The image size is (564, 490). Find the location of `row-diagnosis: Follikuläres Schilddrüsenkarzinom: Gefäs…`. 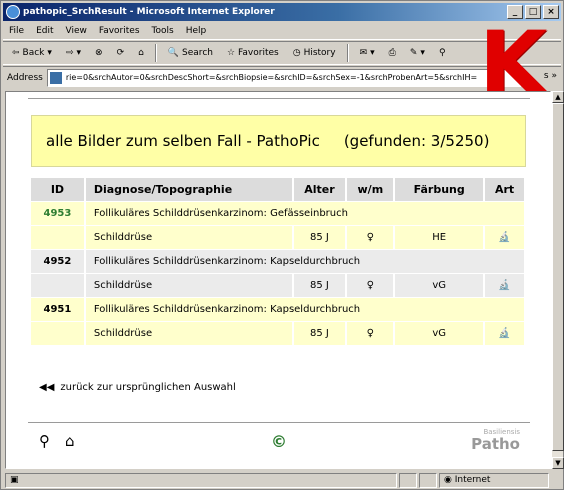

row-diagnosis: Follikuläres Schilddrüsenkarzinom: Gefäs… is located at coordinates (305, 212).